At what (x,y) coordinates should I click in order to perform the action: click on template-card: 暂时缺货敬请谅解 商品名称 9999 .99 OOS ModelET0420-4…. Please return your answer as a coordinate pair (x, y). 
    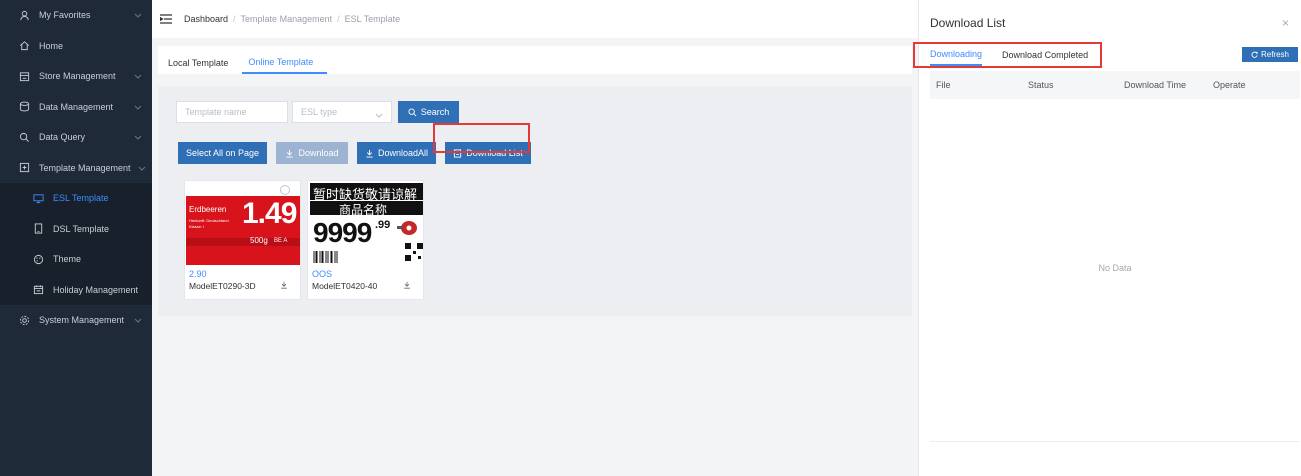
    Looking at the image, I should click on (365, 240).